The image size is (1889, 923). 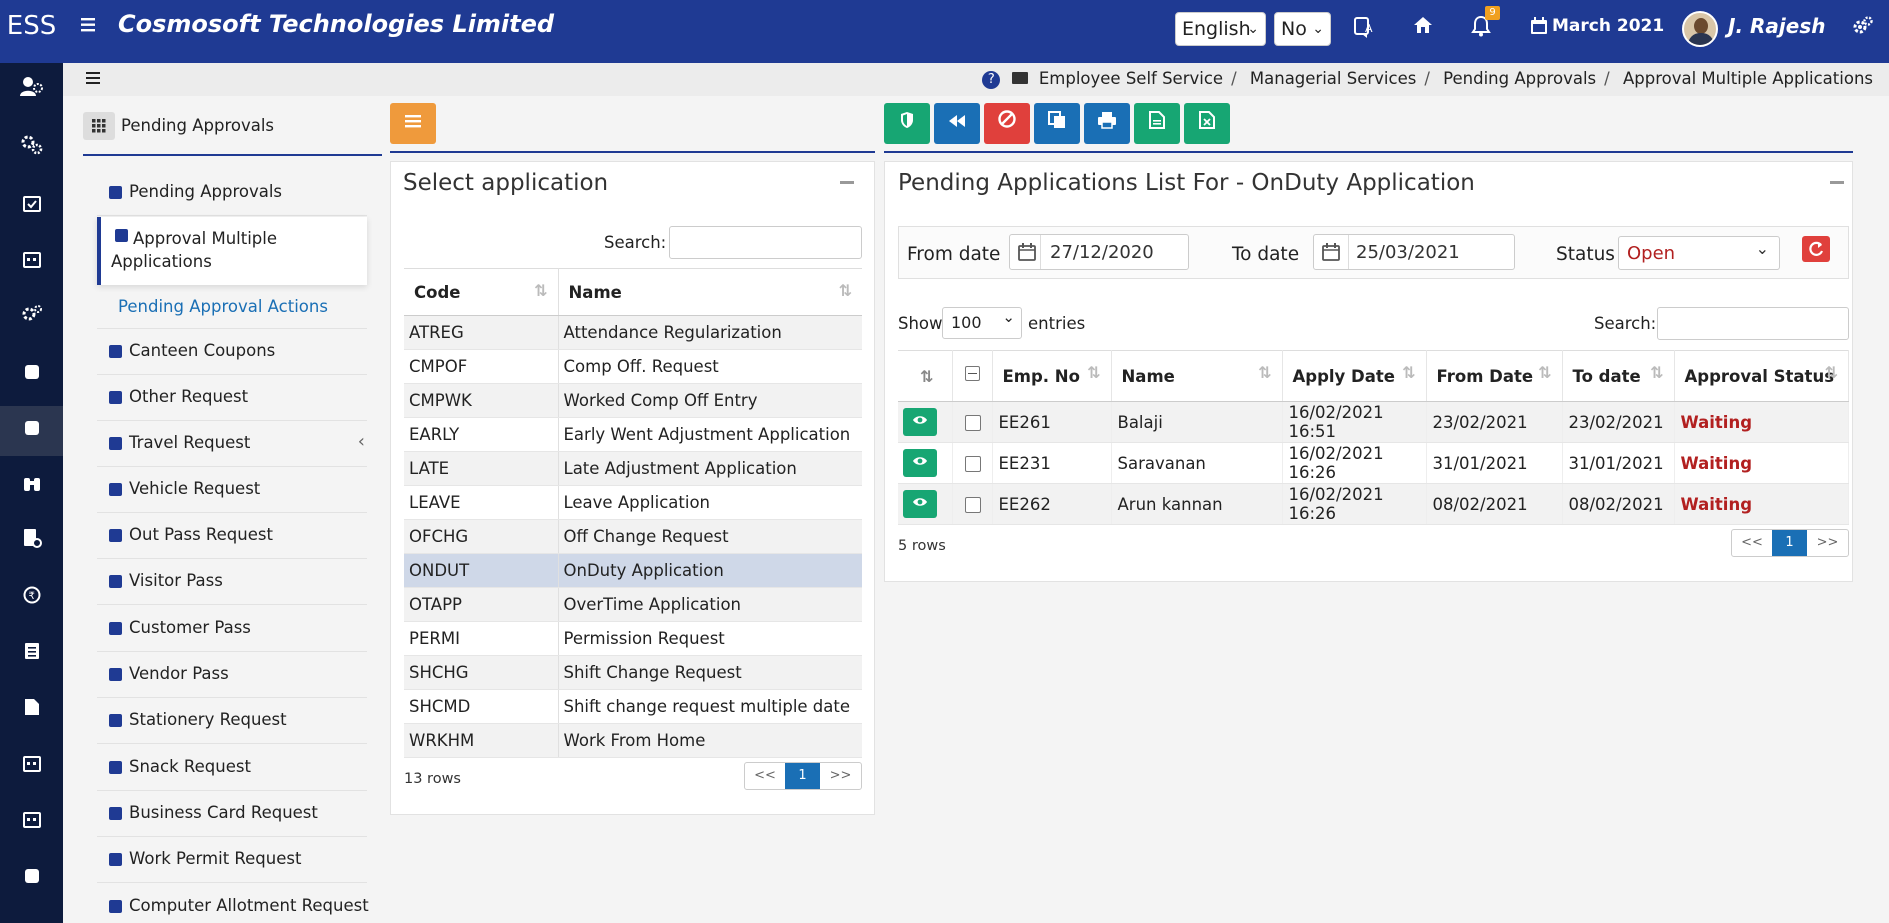 What do you see at coordinates (232, 352) in the screenshot?
I see `menu-item-canteen-coupons: Canteen Coupons` at bounding box center [232, 352].